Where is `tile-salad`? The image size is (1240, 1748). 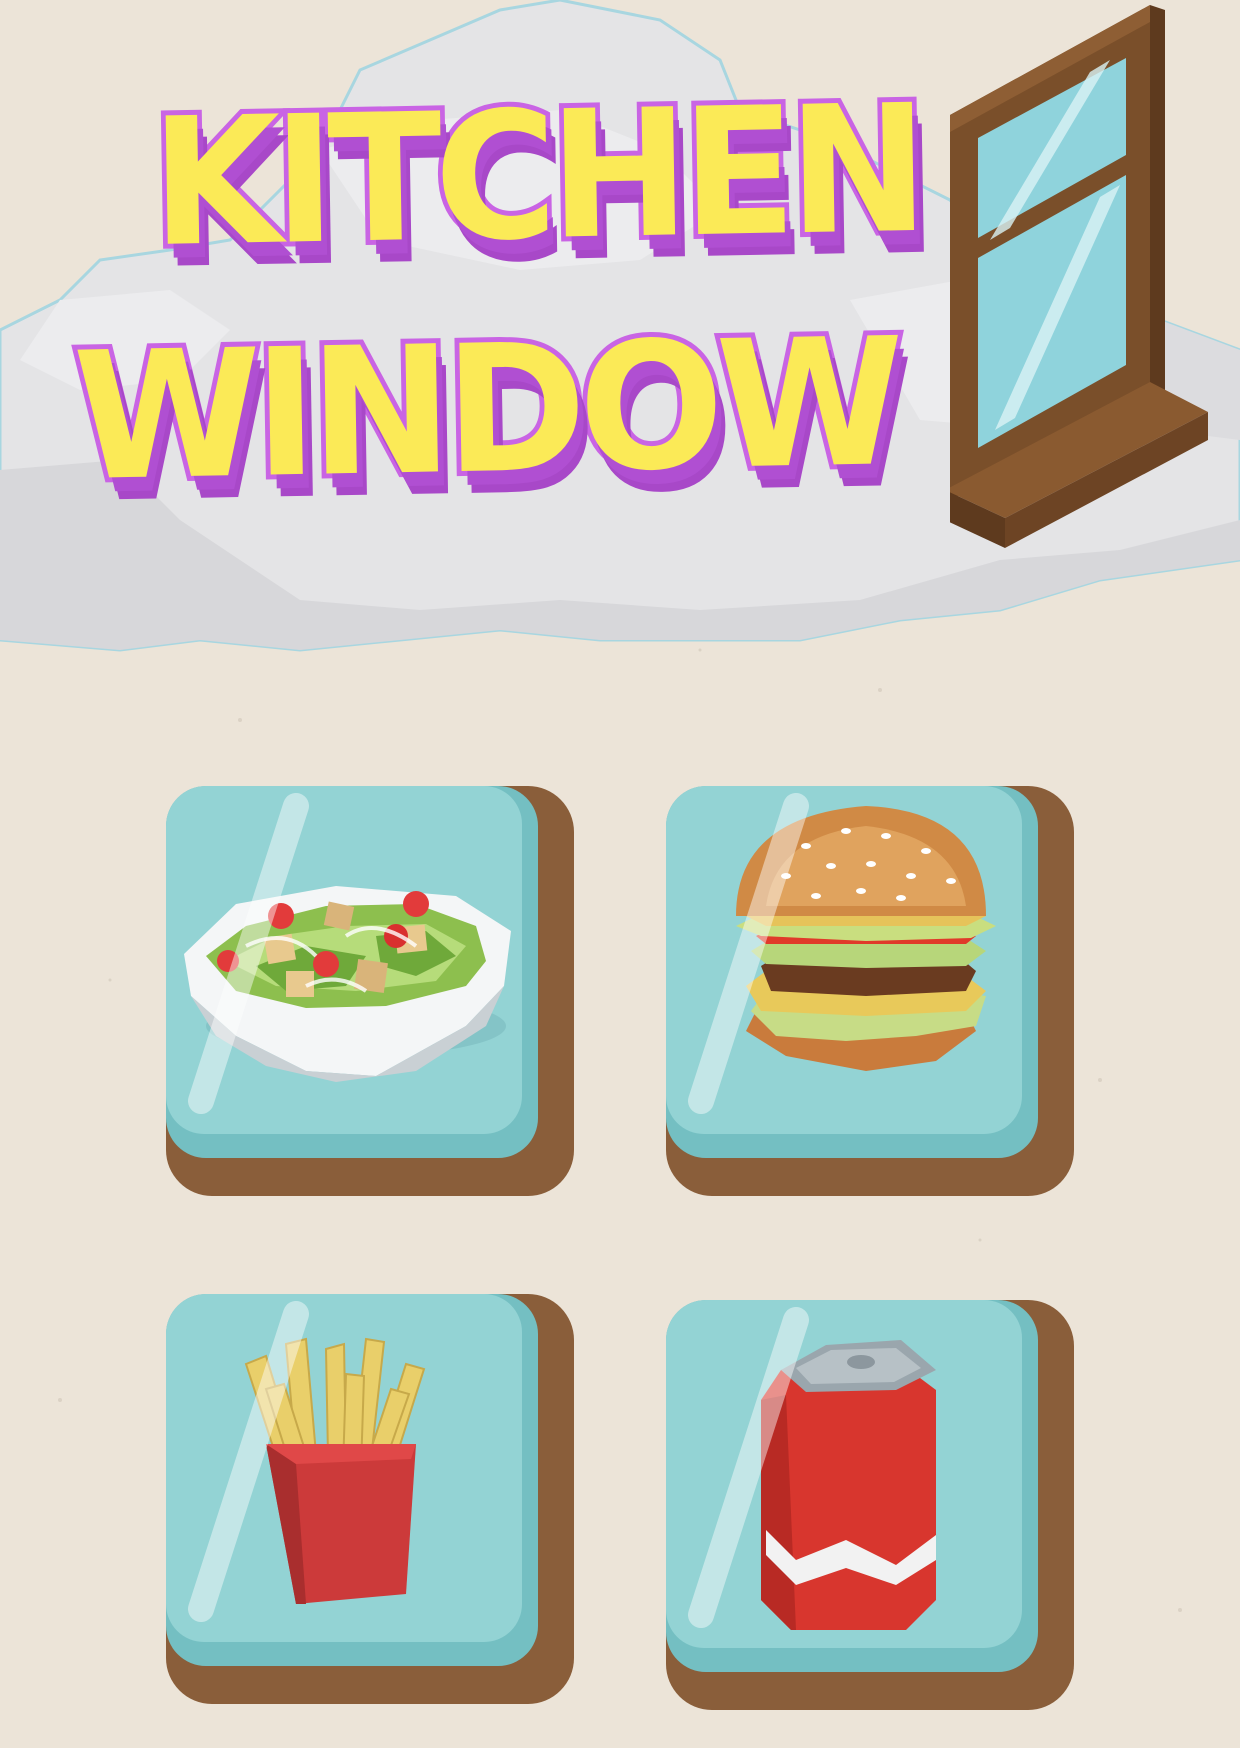
tile-salad is located at coordinates (370, 991).